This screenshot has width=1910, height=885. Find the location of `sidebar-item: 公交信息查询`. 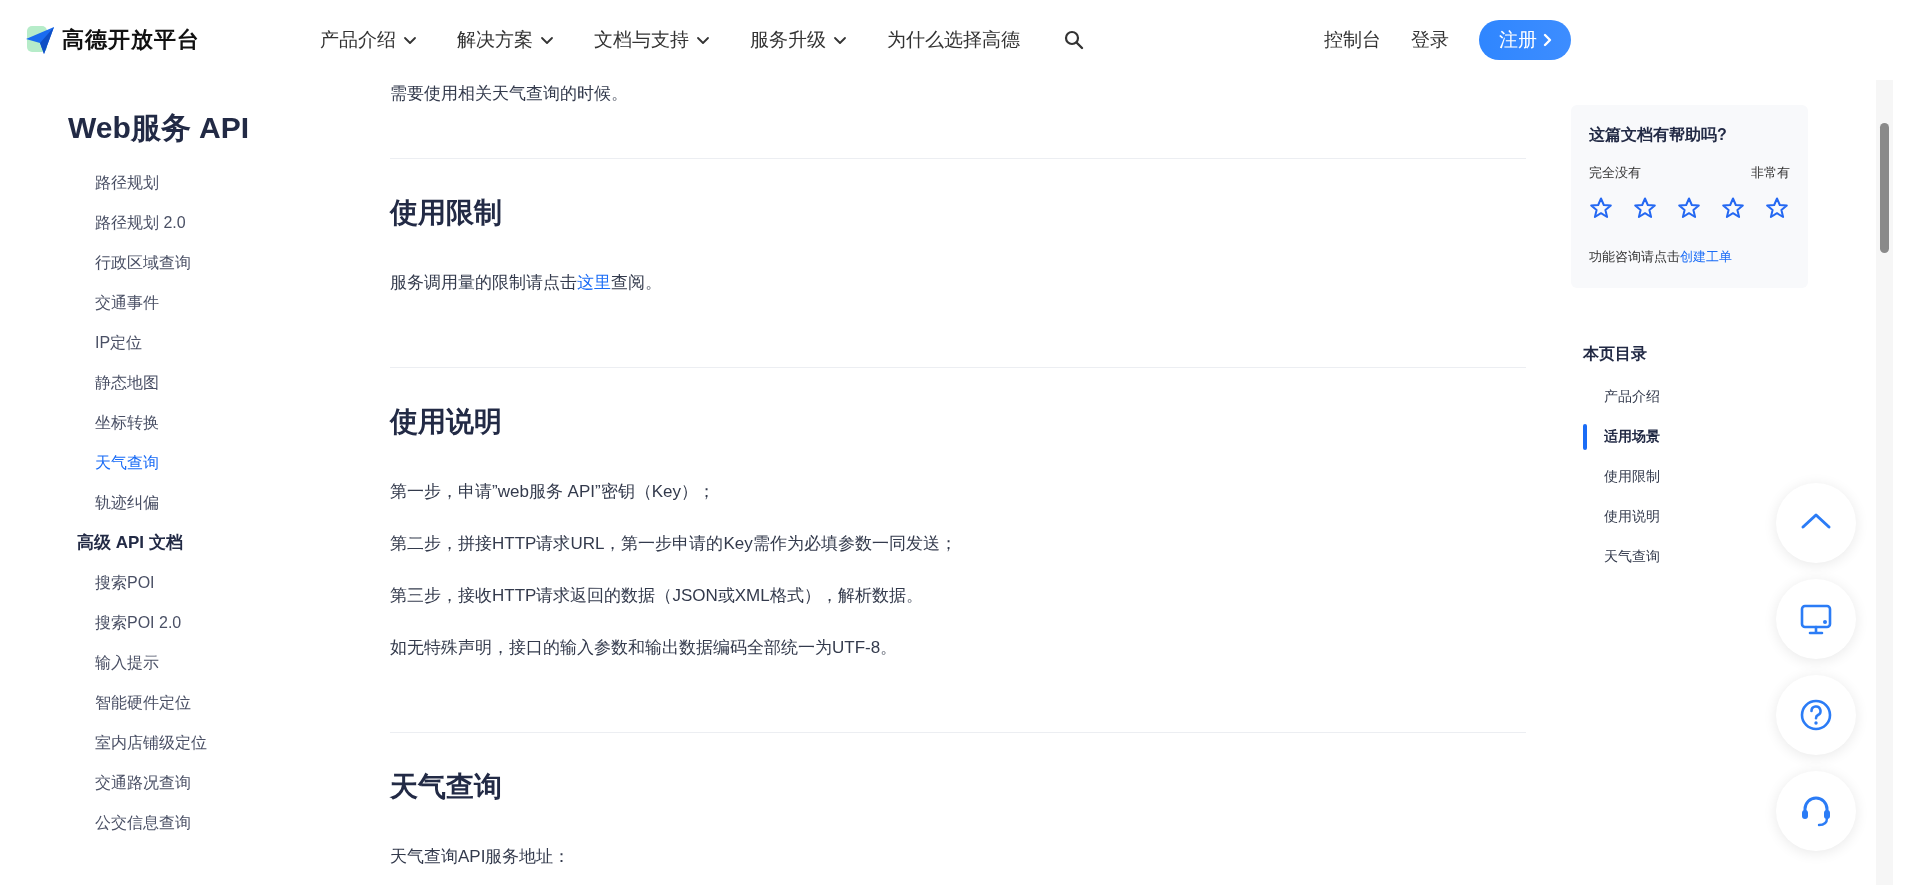

sidebar-item: 公交信息查询 is located at coordinates (95, 823).